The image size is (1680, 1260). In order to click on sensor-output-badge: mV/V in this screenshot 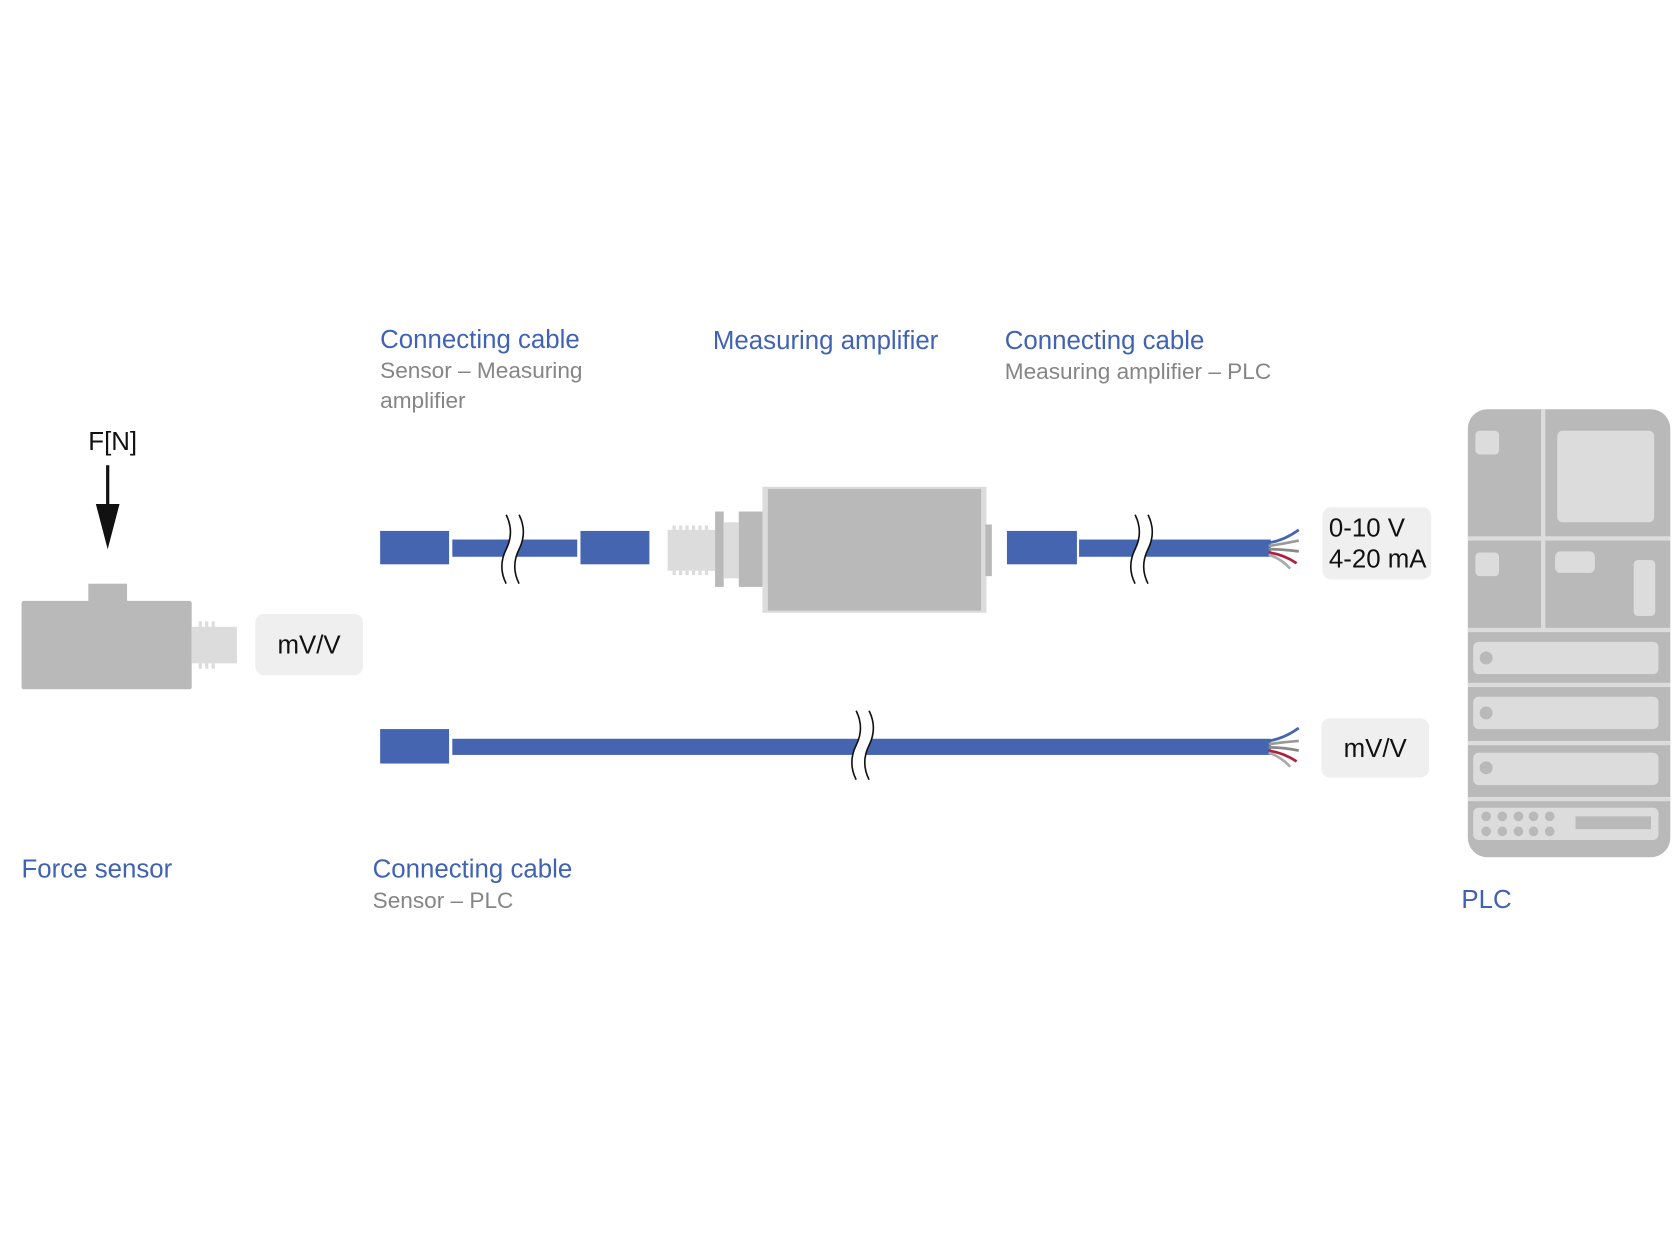, I will do `click(309, 644)`.